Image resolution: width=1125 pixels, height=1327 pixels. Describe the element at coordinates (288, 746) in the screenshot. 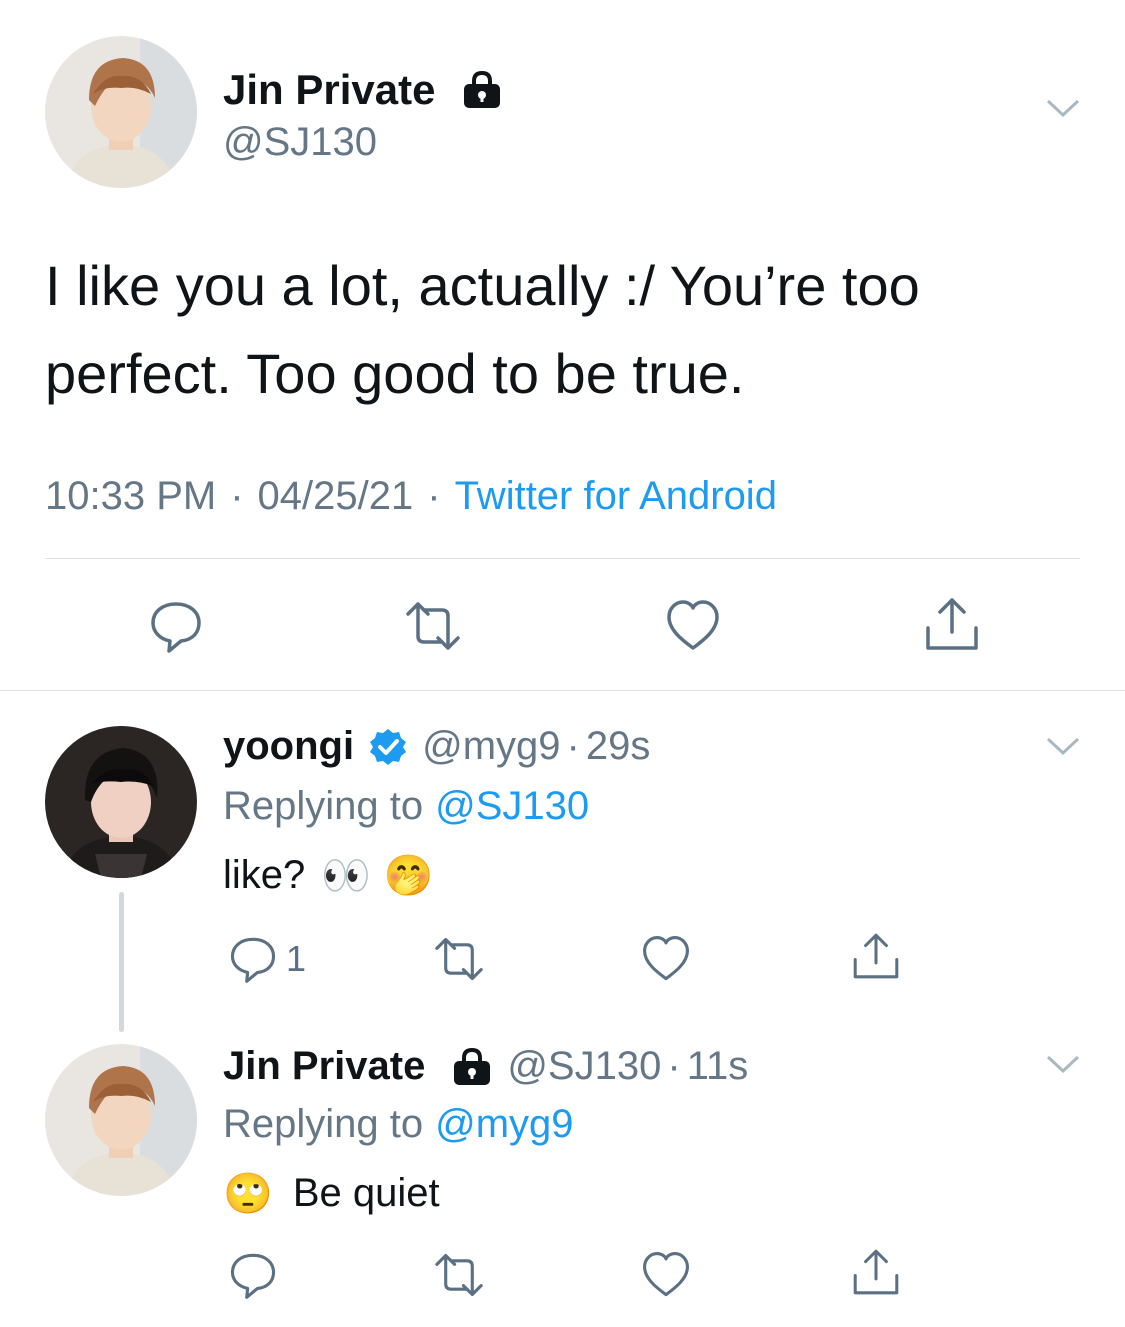

I see `display-name: yoongi` at that location.